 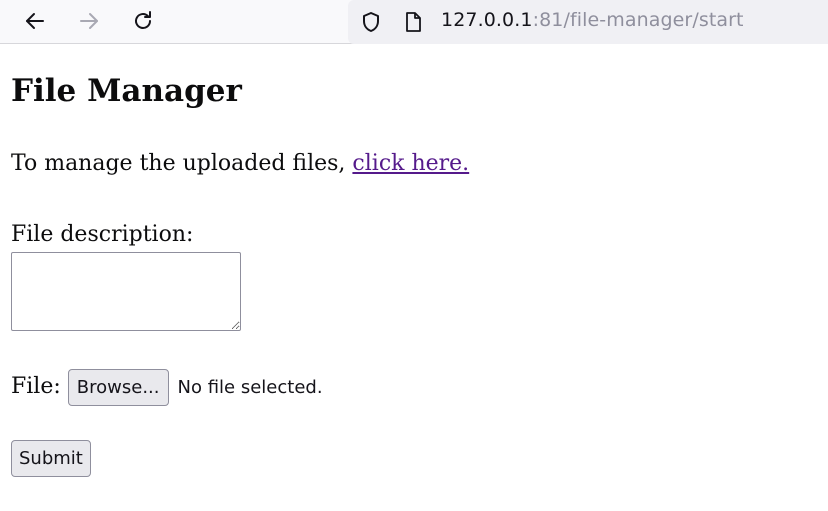 I want to click on back-button, so click(x=35, y=21).